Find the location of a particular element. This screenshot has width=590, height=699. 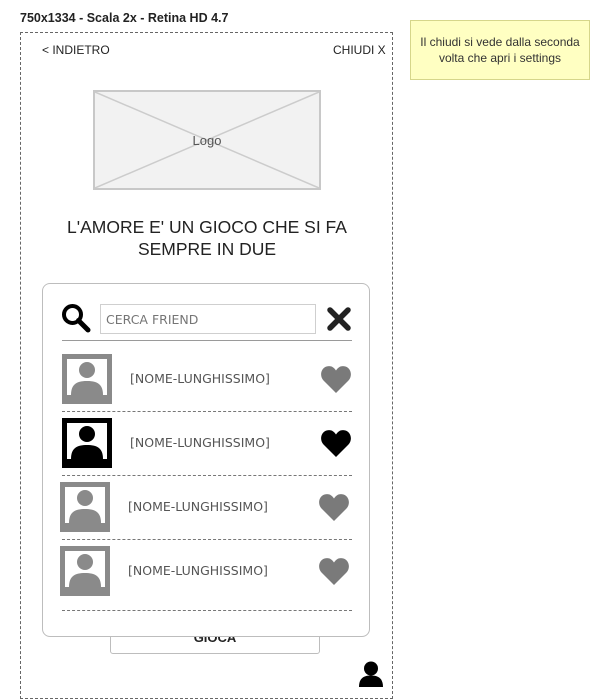

close-icon is located at coordinates (339, 319).